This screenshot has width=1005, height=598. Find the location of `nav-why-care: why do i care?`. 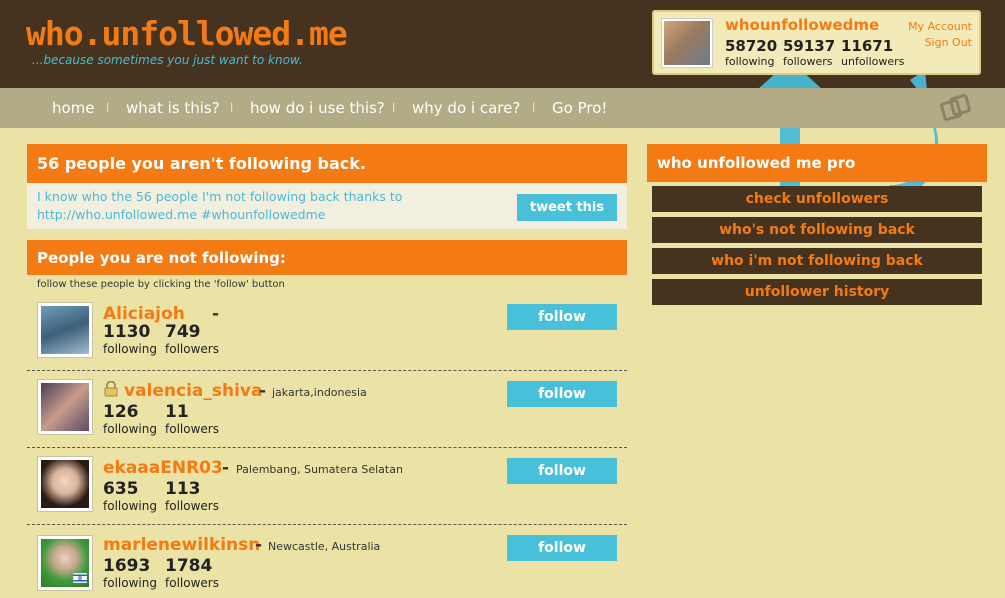

nav-why-care: why do i care? is located at coordinates (466, 108).